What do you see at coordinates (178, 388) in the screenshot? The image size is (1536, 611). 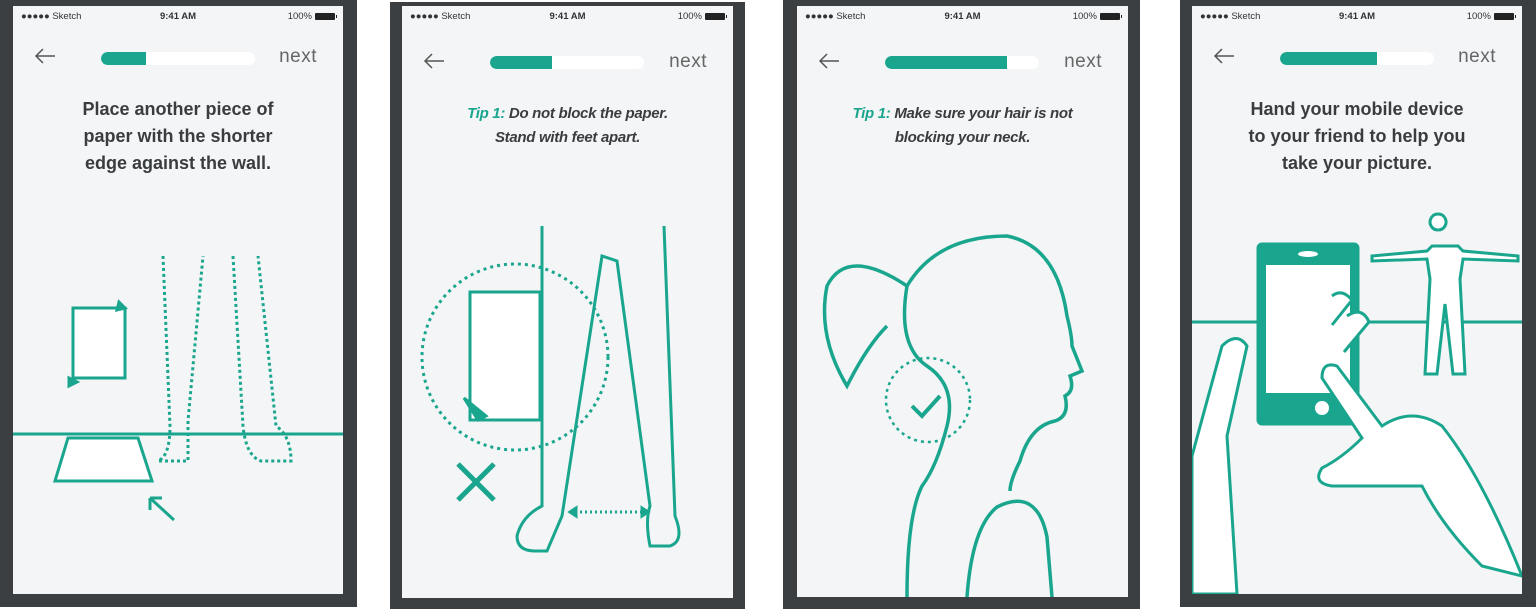 I see `paper-wall-illustration` at bounding box center [178, 388].